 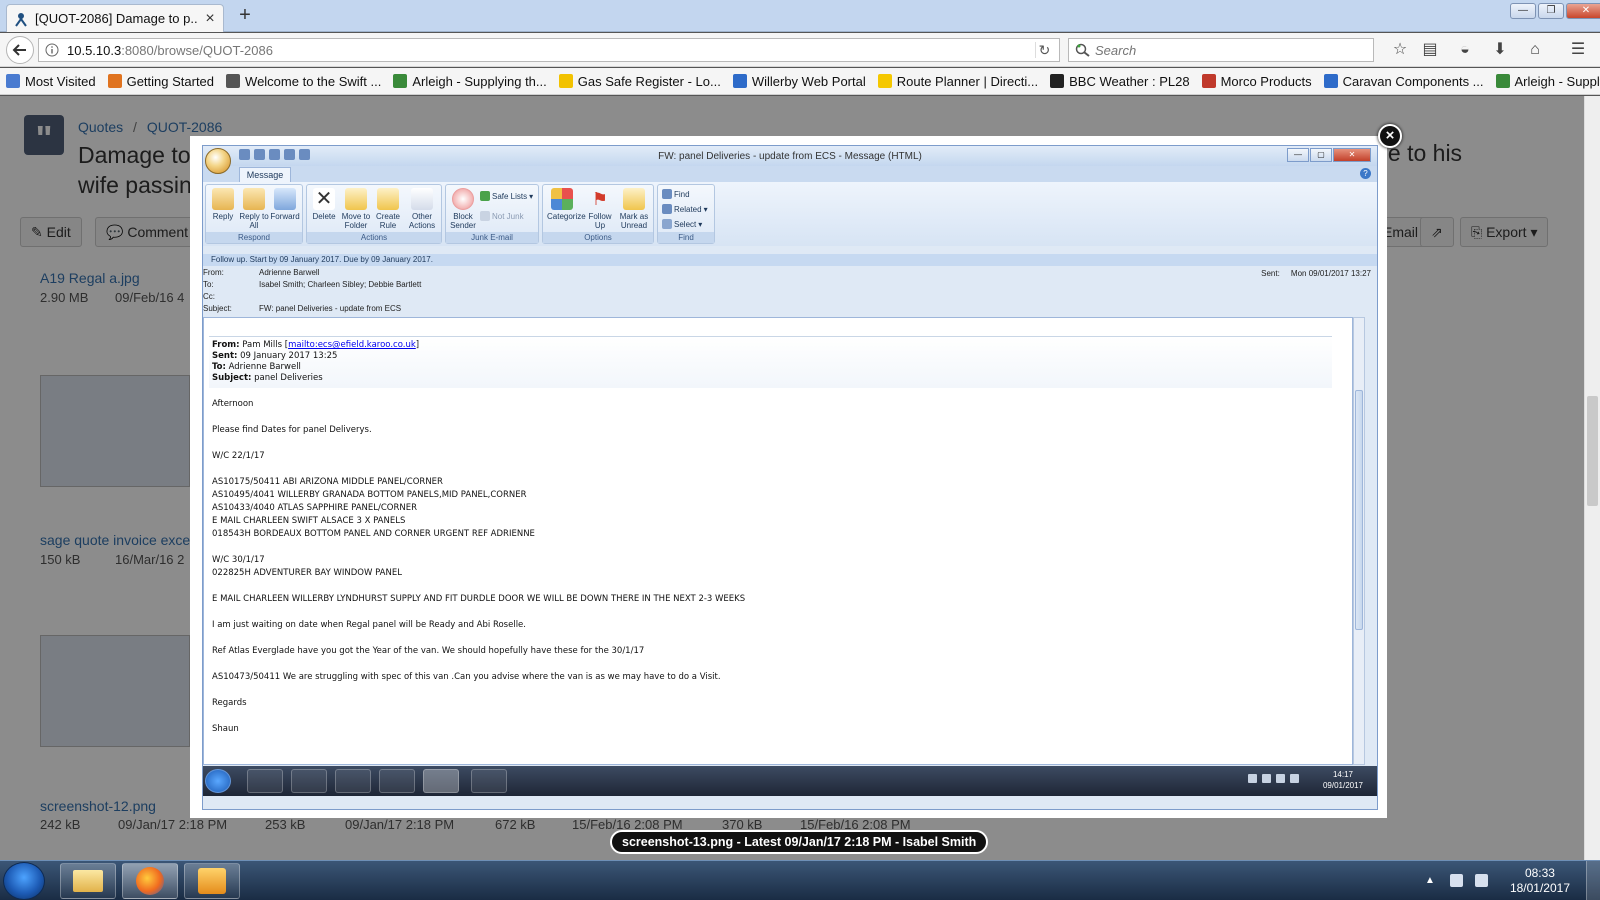 I want to click on search-bar, so click(x=1221, y=50).